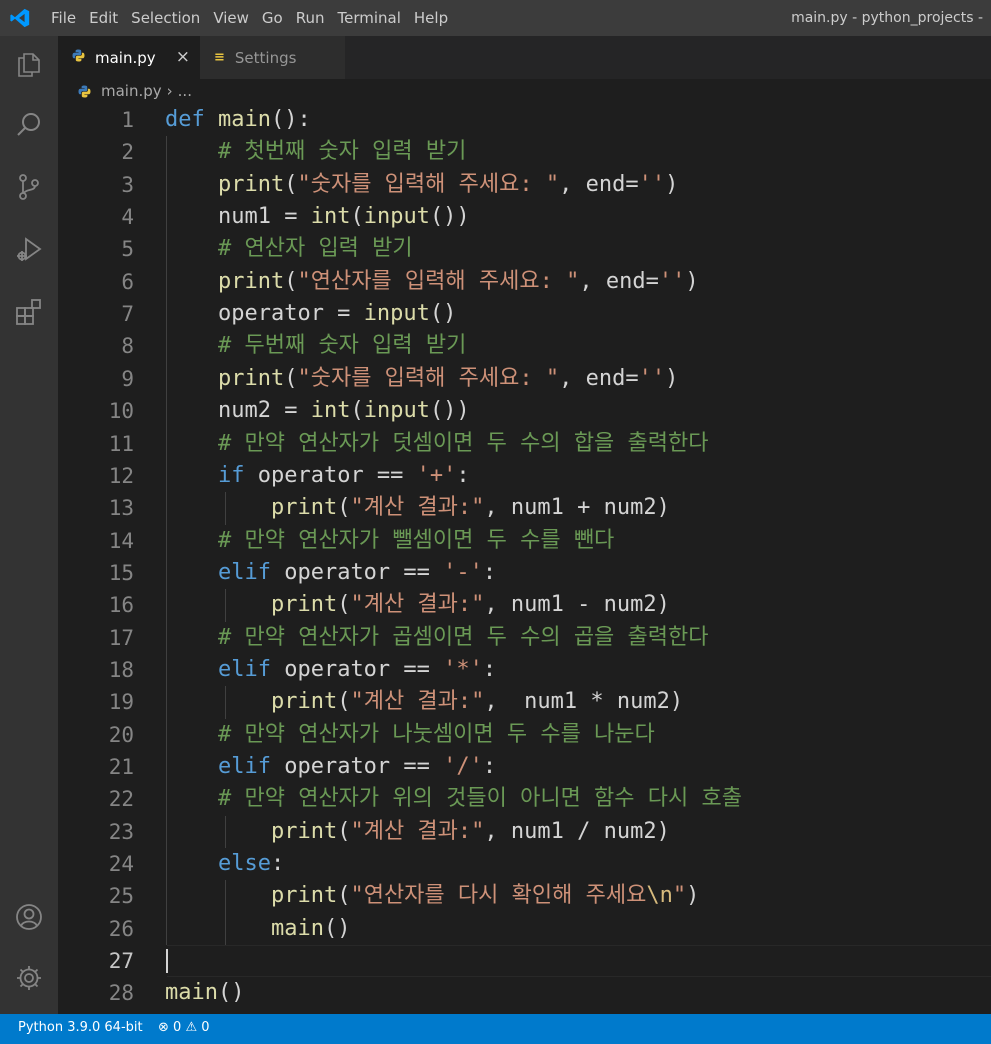  What do you see at coordinates (524, 346) in the screenshot?
I see `code-line: 8 # 두번째 숫자 입력 받기` at bounding box center [524, 346].